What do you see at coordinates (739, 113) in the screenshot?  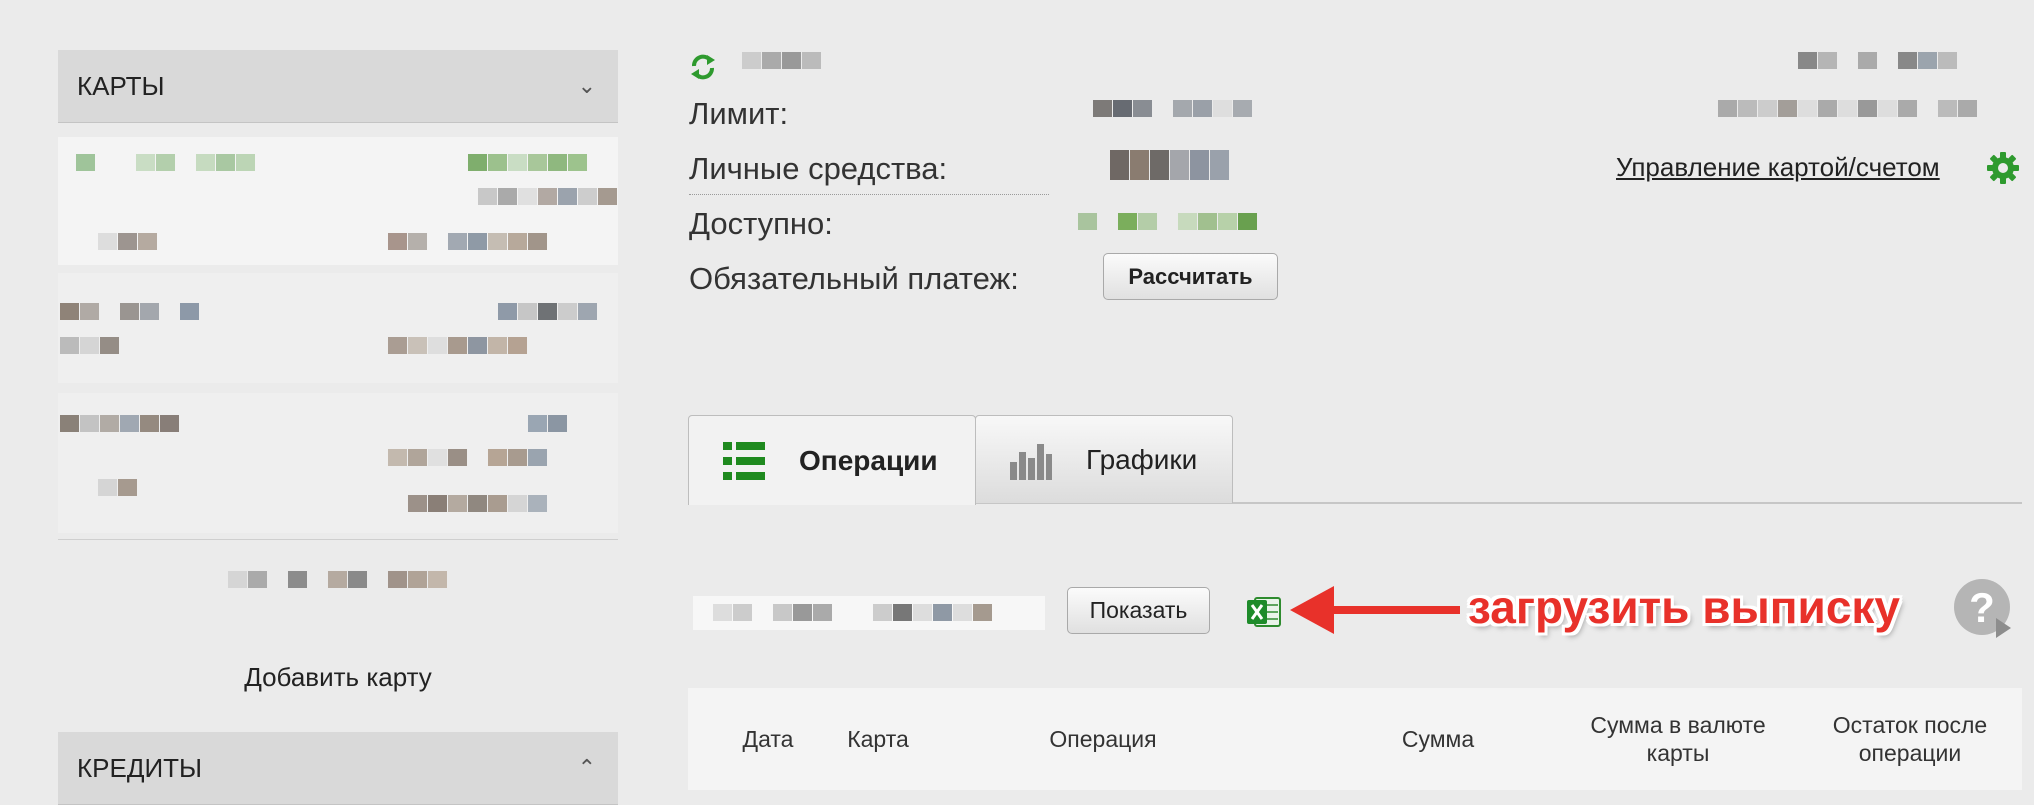 I see `limit-label: Лимит:` at bounding box center [739, 113].